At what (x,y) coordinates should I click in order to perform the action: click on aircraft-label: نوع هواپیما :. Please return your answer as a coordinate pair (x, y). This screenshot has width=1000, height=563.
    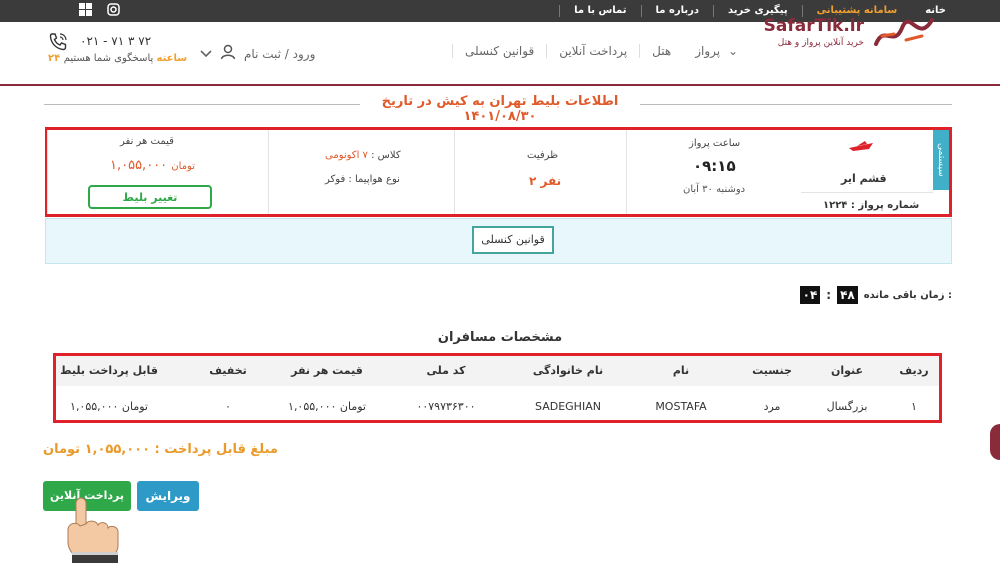
    Looking at the image, I should click on (374, 179).